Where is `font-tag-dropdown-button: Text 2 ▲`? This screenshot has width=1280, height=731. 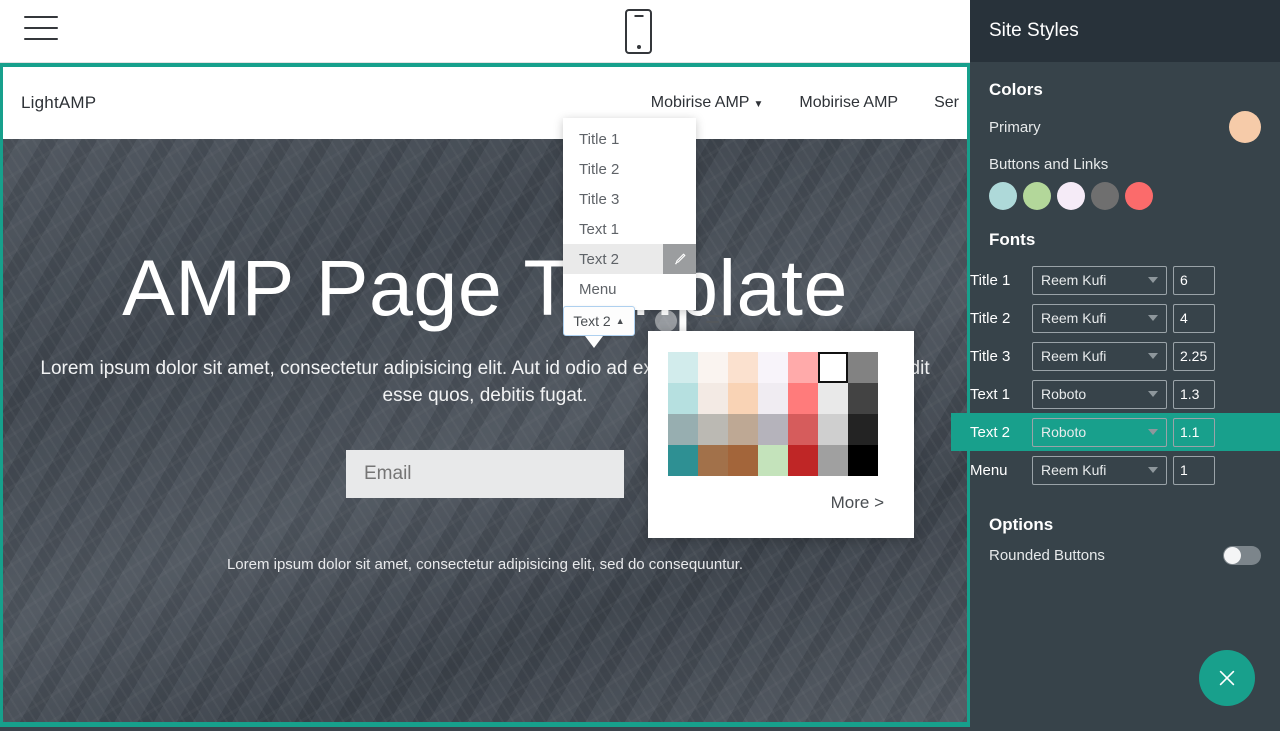
font-tag-dropdown-button: Text 2 ▲ is located at coordinates (599, 327).